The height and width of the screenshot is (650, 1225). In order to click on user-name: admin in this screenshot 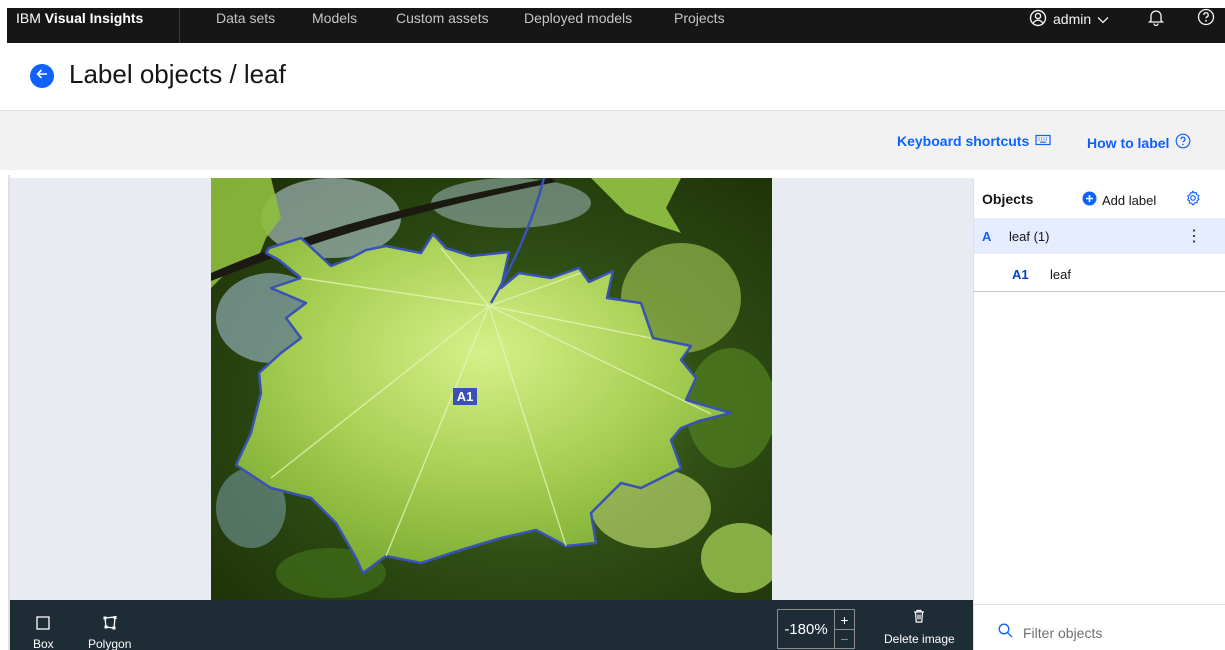, I will do `click(1072, 19)`.